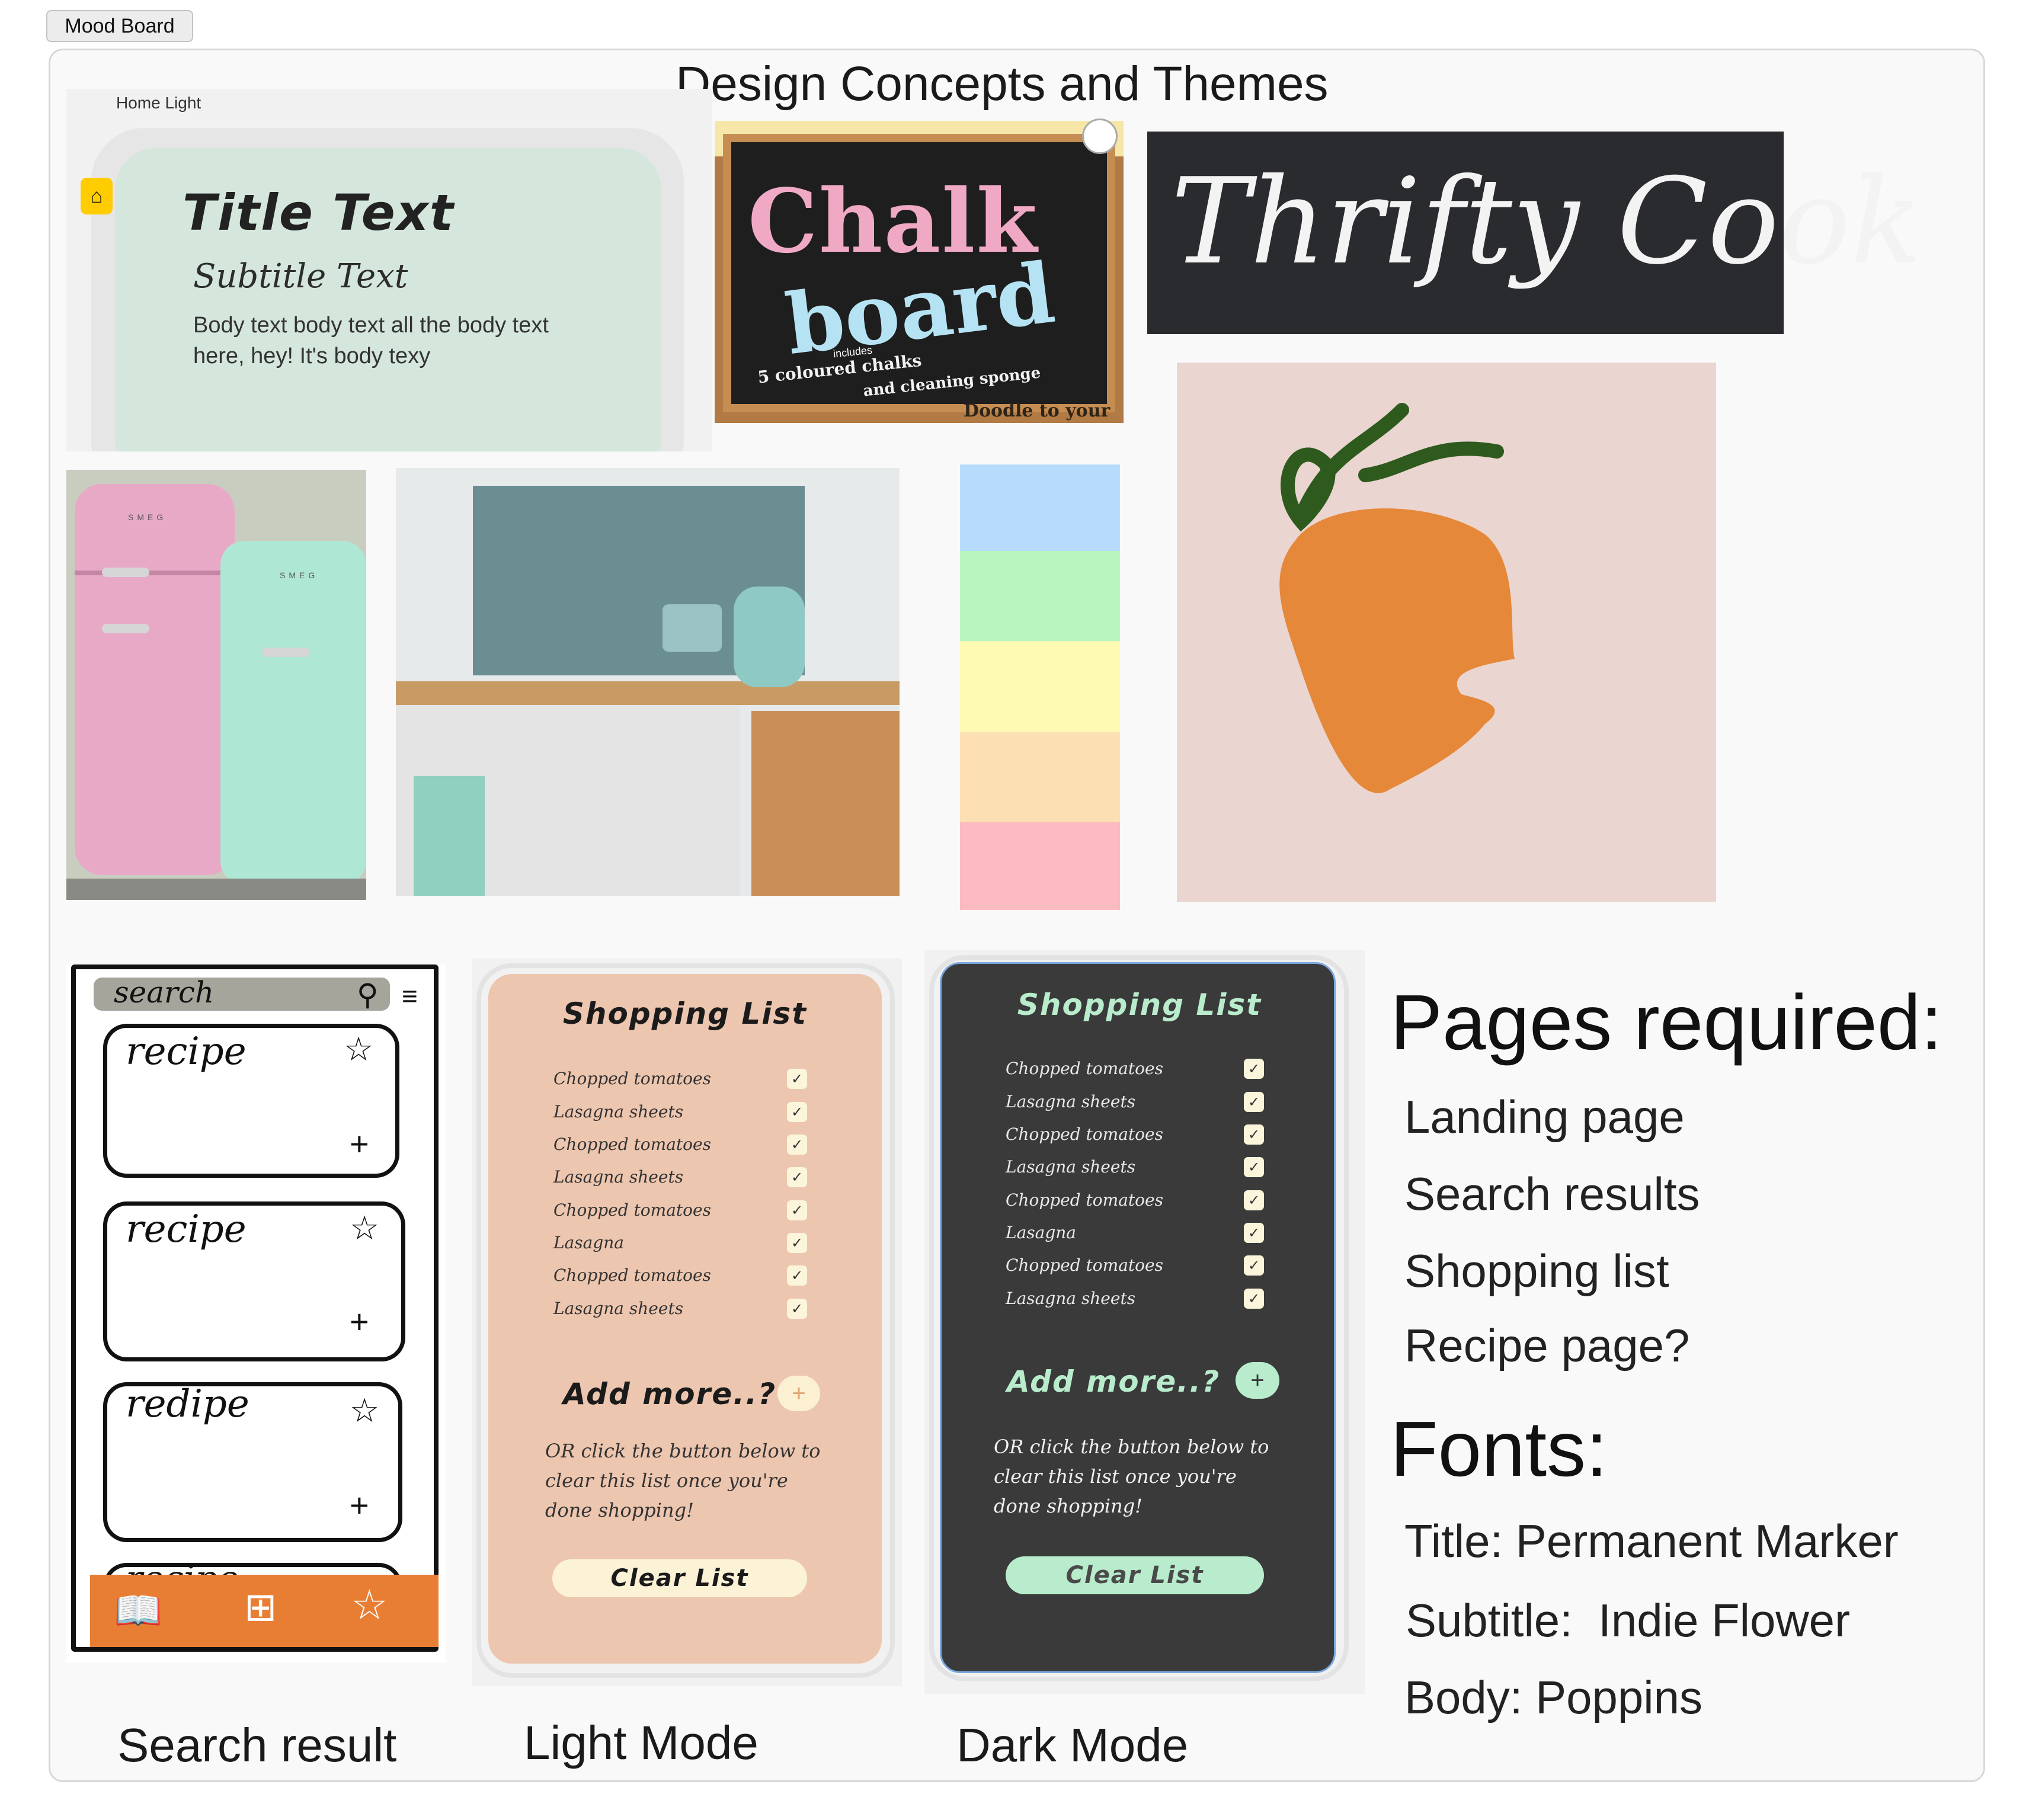 This screenshot has height=1820, width=2029. I want to click on logo-text: Thrifty Cook, so click(1547, 222).